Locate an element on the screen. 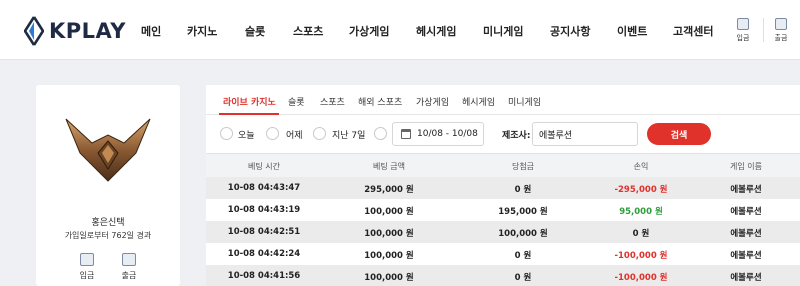 The image size is (800, 286). nav-item-slot: 슬롯 is located at coordinates (255, 31).